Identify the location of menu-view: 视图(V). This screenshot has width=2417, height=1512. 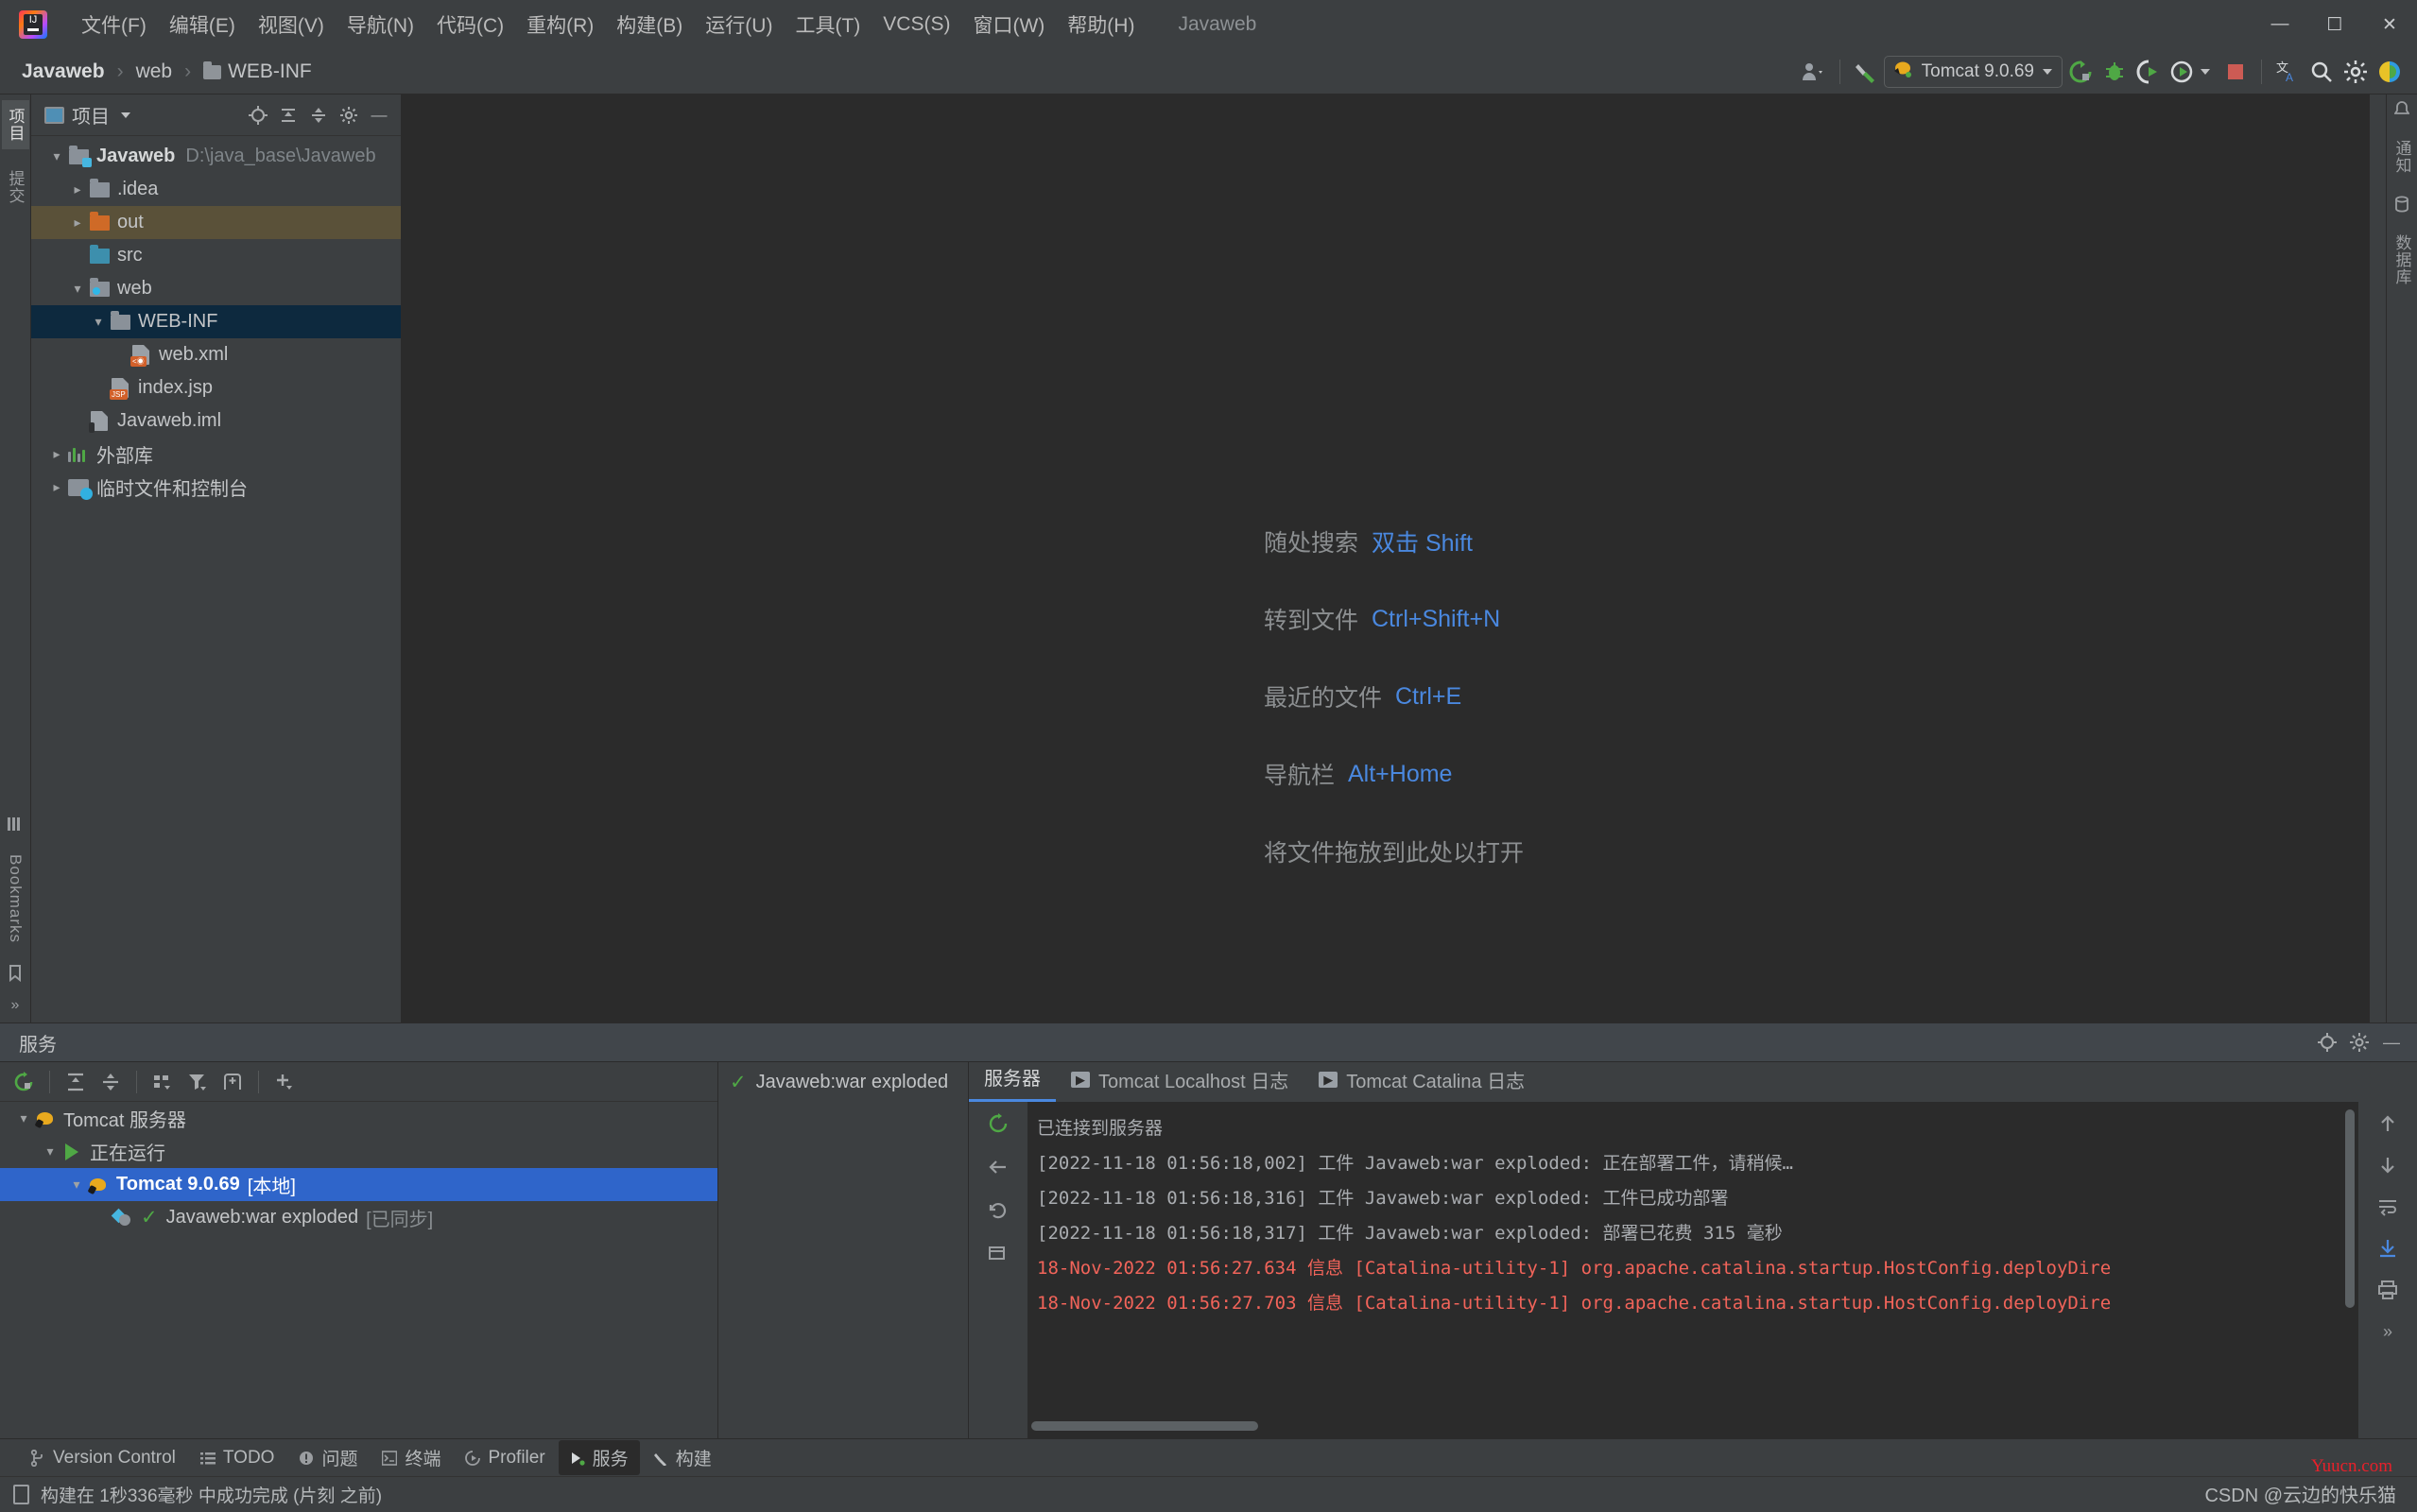
(291, 24).